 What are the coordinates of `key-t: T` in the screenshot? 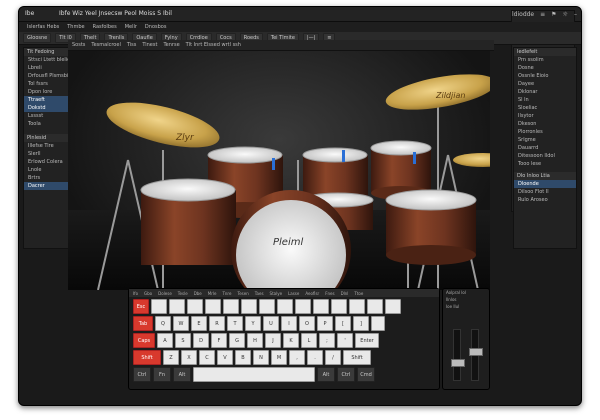 It's located at (235, 323).